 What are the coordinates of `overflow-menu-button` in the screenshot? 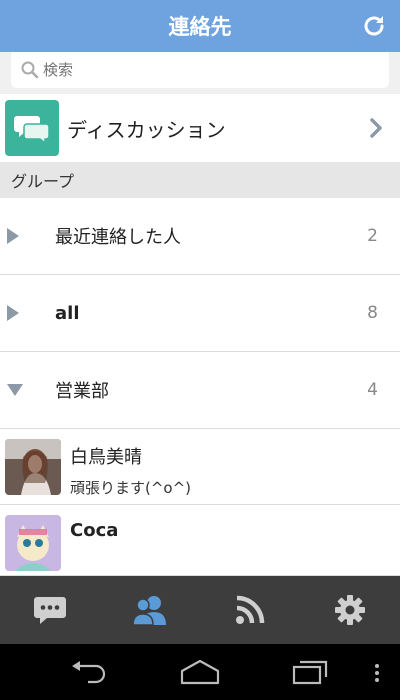 It's located at (377, 673).